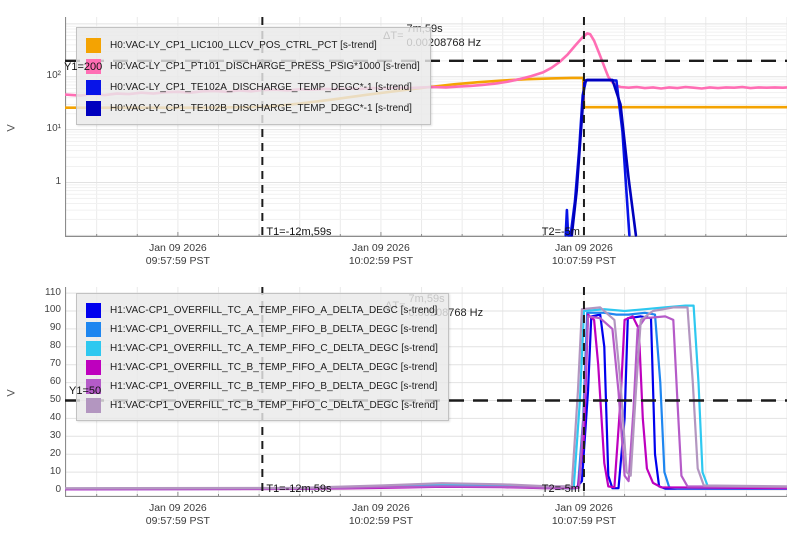  What do you see at coordinates (55, 382) in the screenshot?
I see `y-tick-label: 60` at bounding box center [55, 382].